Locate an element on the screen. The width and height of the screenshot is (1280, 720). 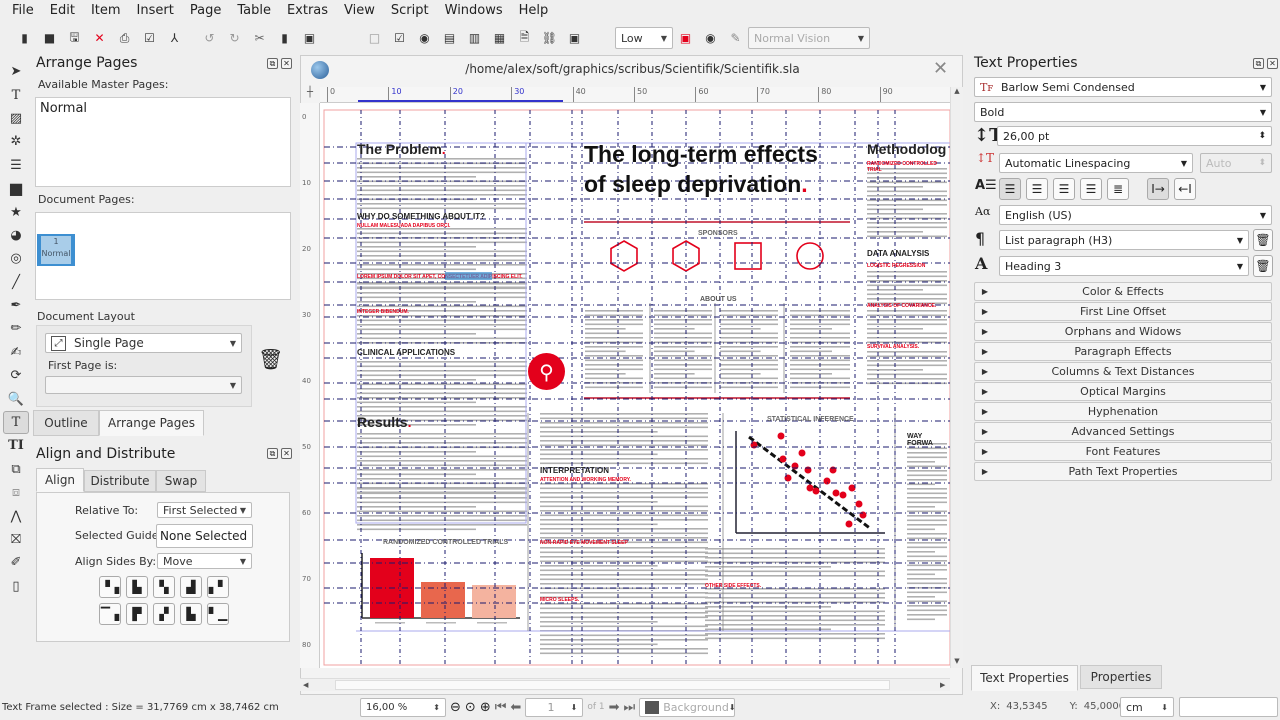
scroll-right-icon: ▶ is located at coordinates (942, 685).